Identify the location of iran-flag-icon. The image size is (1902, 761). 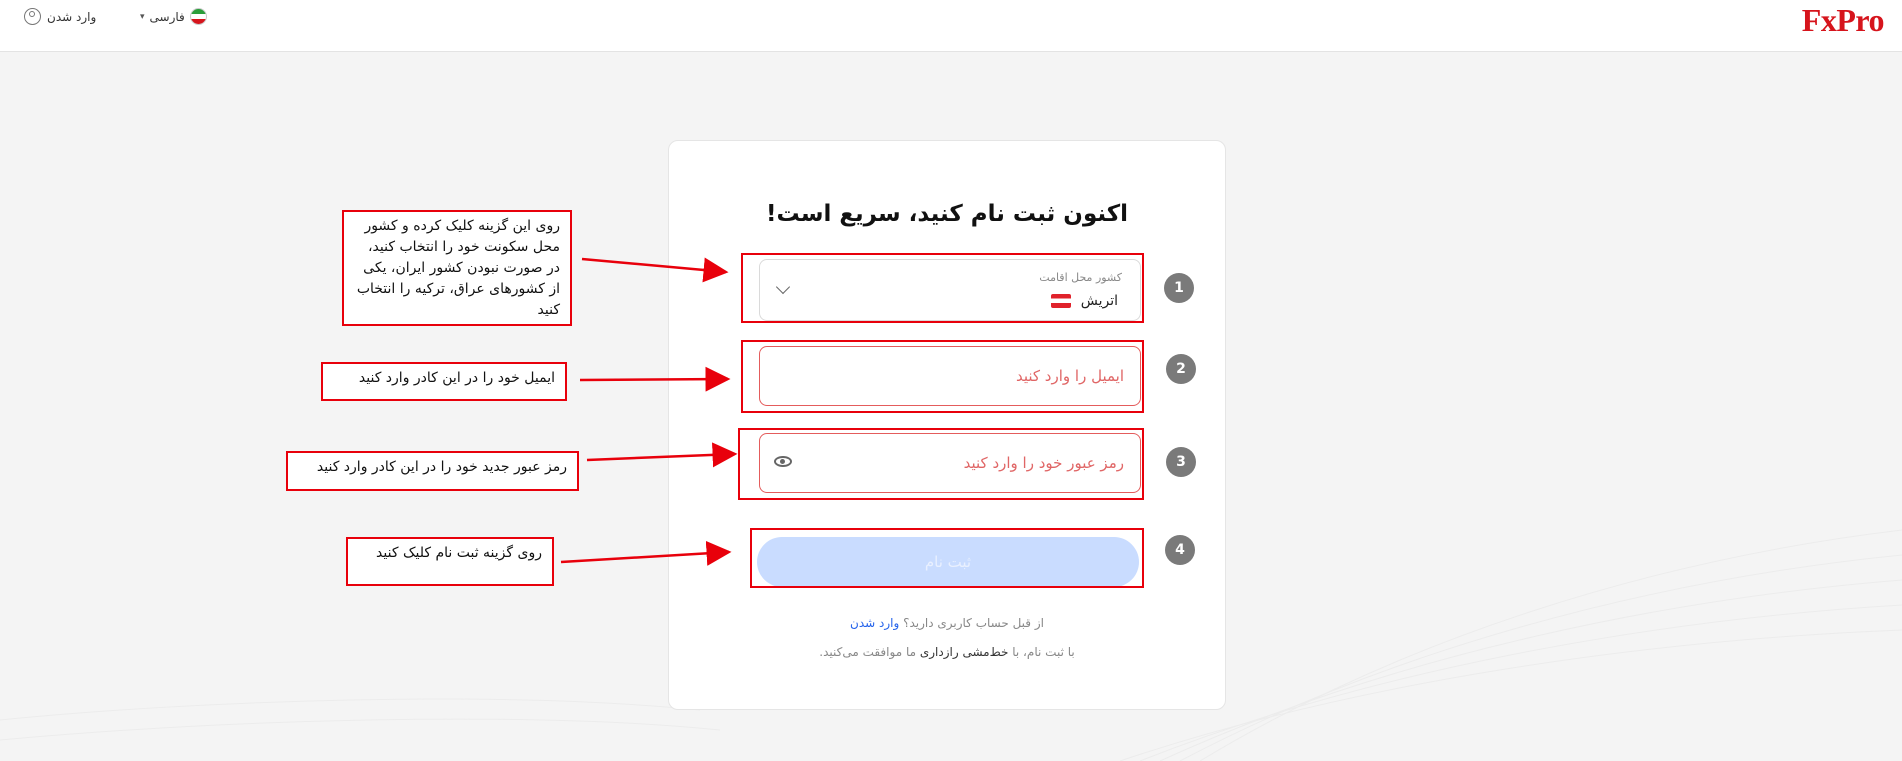
(198, 16).